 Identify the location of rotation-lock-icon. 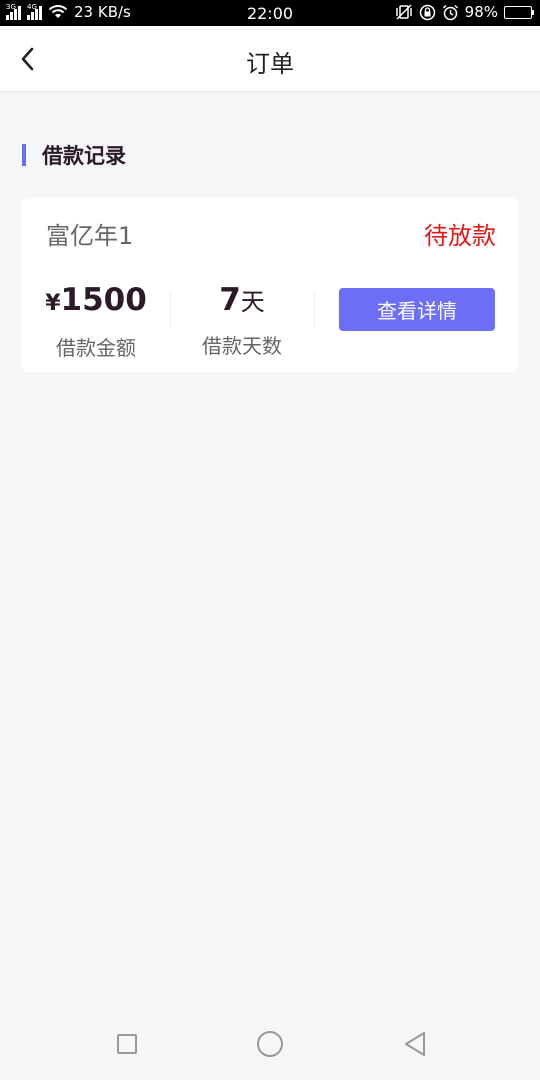
(427, 12).